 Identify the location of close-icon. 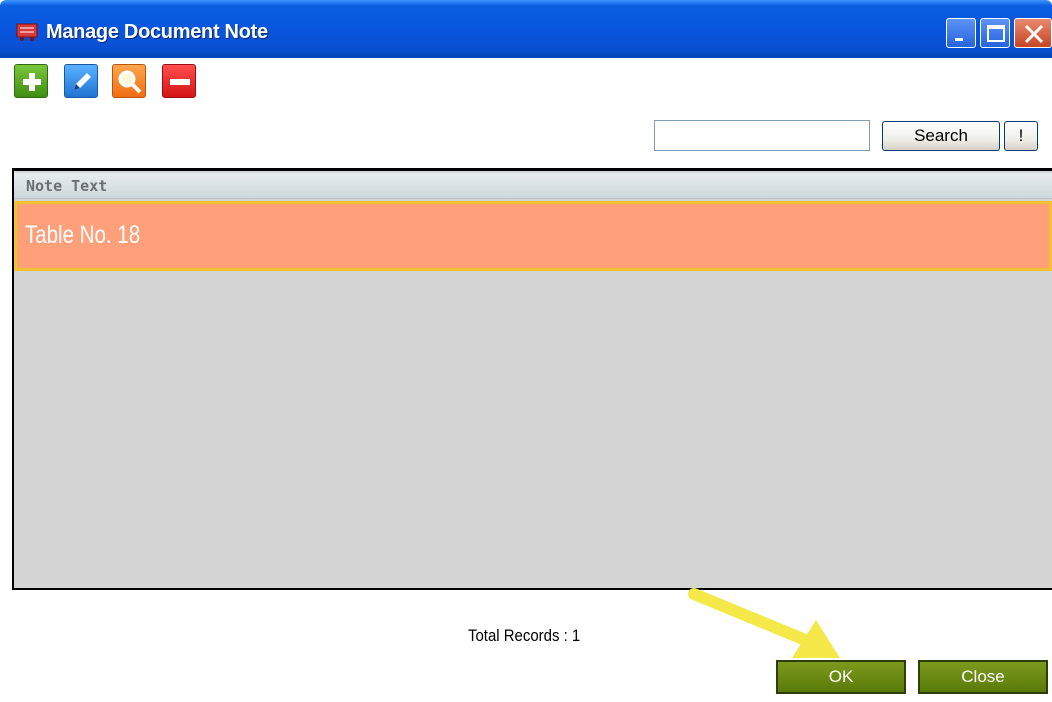
(1034, 34).